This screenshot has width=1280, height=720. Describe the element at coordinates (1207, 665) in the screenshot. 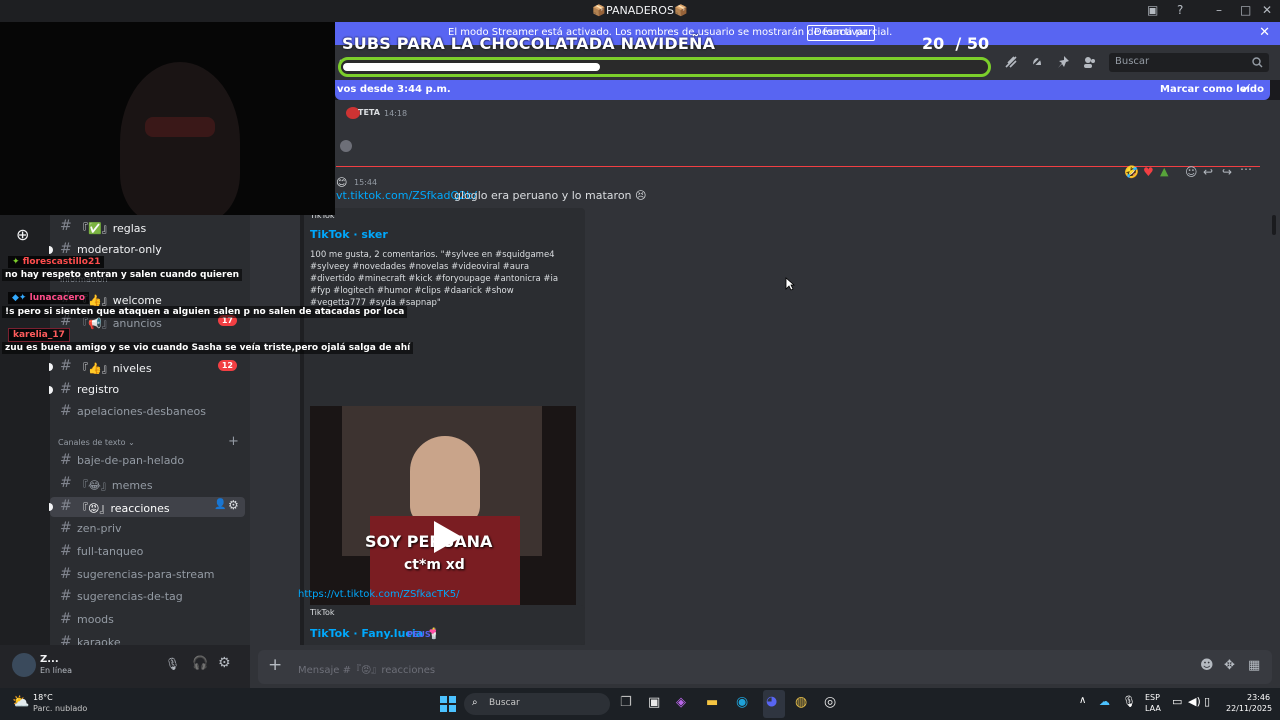

I see `gift-icon: ☻` at that location.